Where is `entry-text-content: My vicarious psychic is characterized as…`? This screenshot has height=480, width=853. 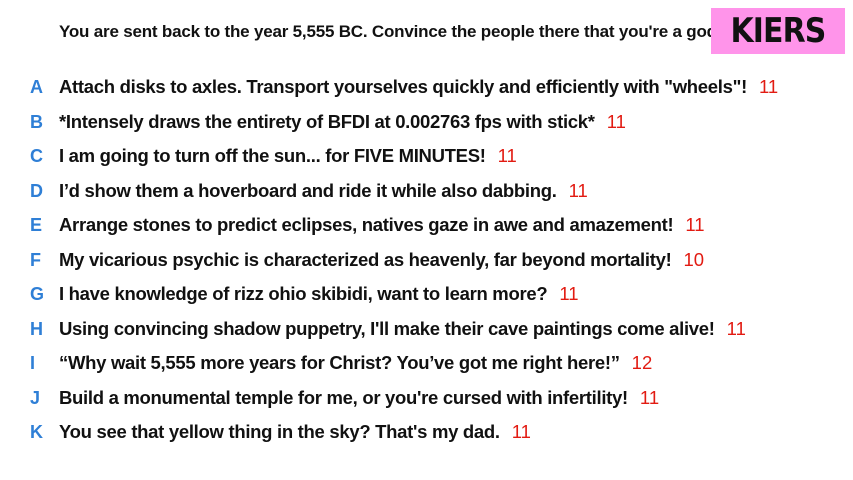
entry-text-content: My vicarious psychic is characterized as… is located at coordinates (365, 259).